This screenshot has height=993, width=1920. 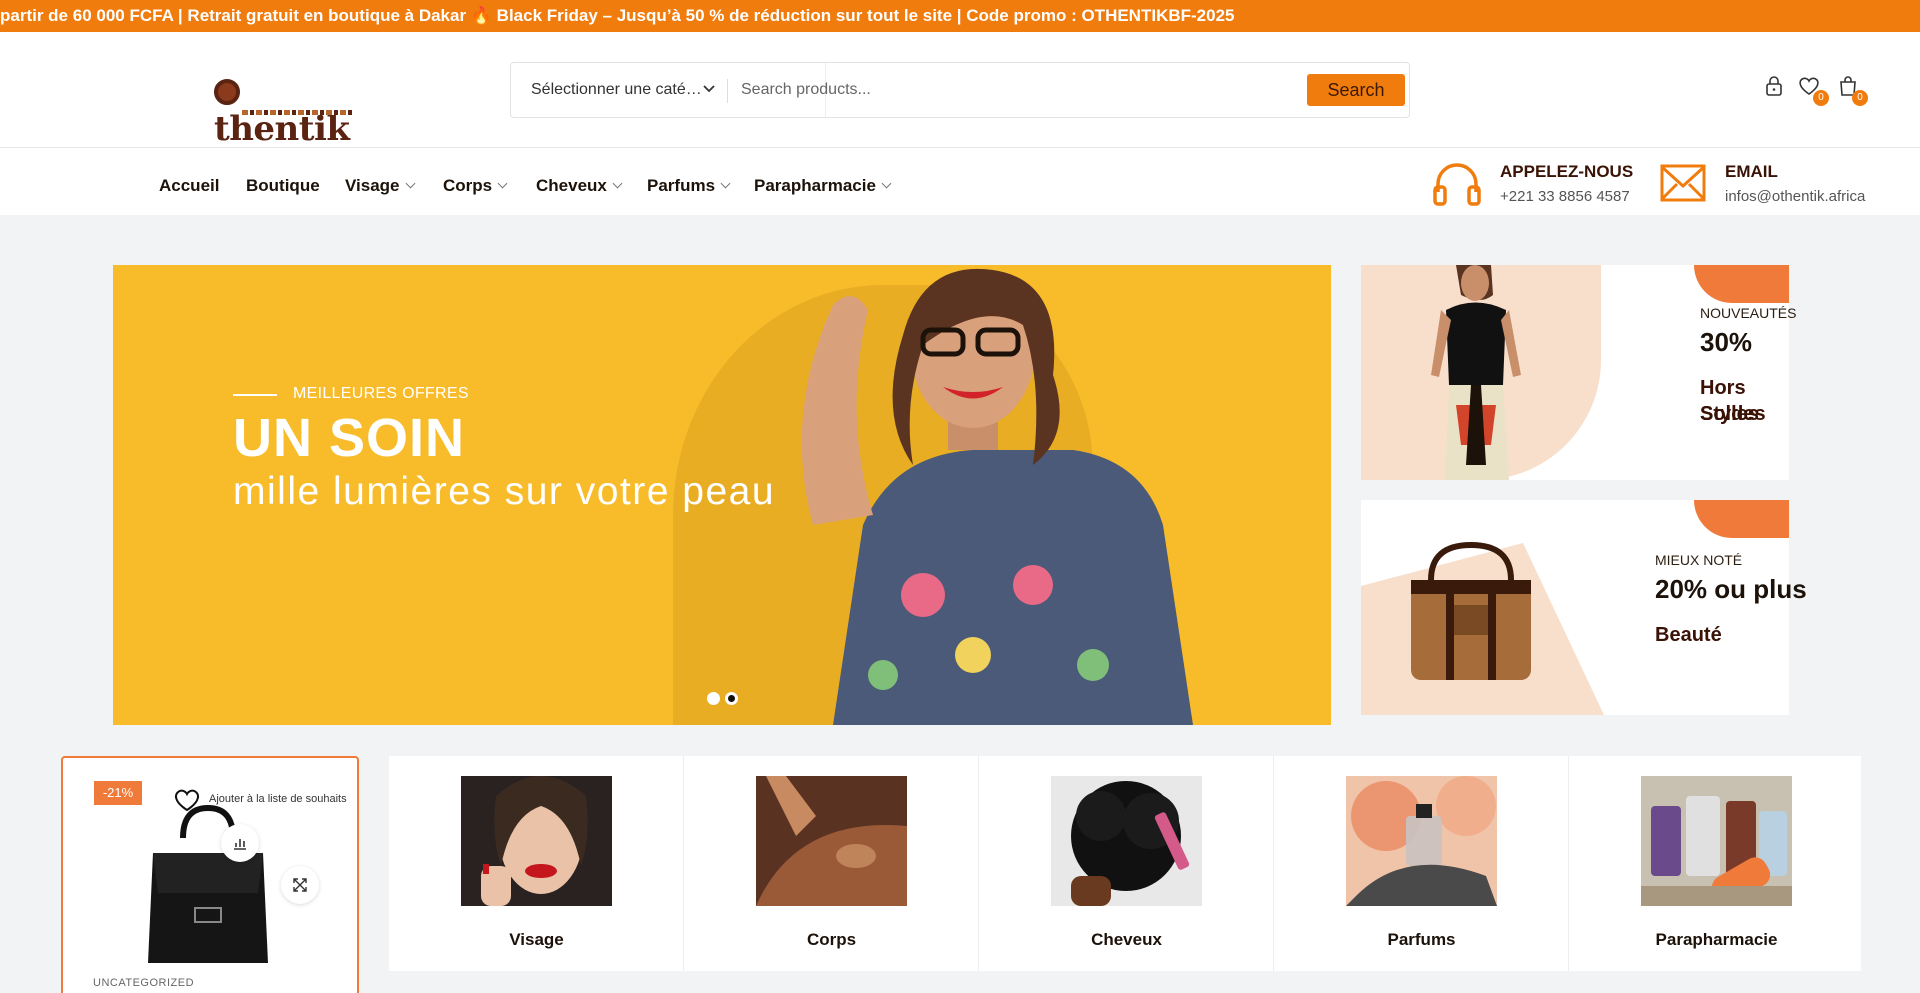 What do you see at coordinates (823, 181) in the screenshot?
I see `nav-item-parapharmacie: Parapharmacie` at bounding box center [823, 181].